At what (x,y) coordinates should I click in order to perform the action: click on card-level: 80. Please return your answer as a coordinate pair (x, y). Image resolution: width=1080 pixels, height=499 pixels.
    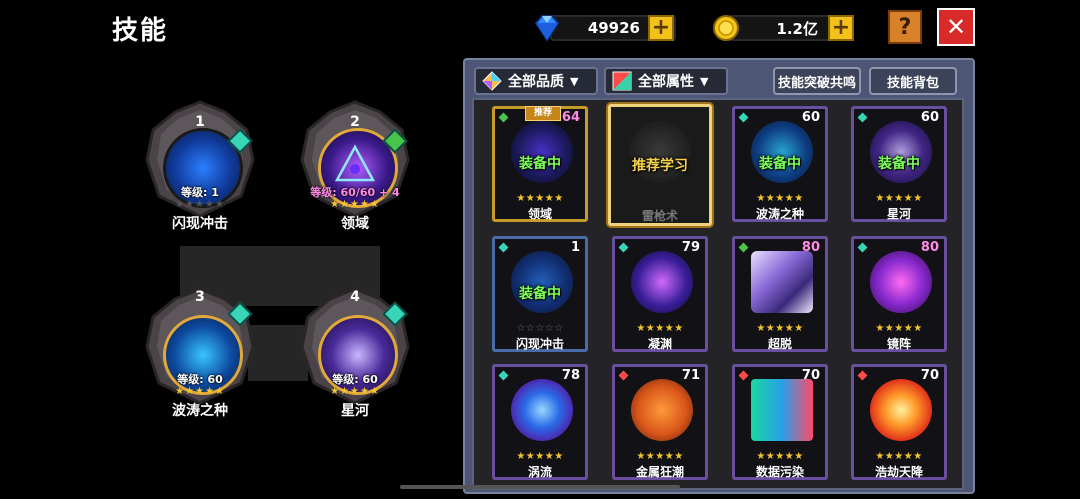
    Looking at the image, I should click on (929, 247).